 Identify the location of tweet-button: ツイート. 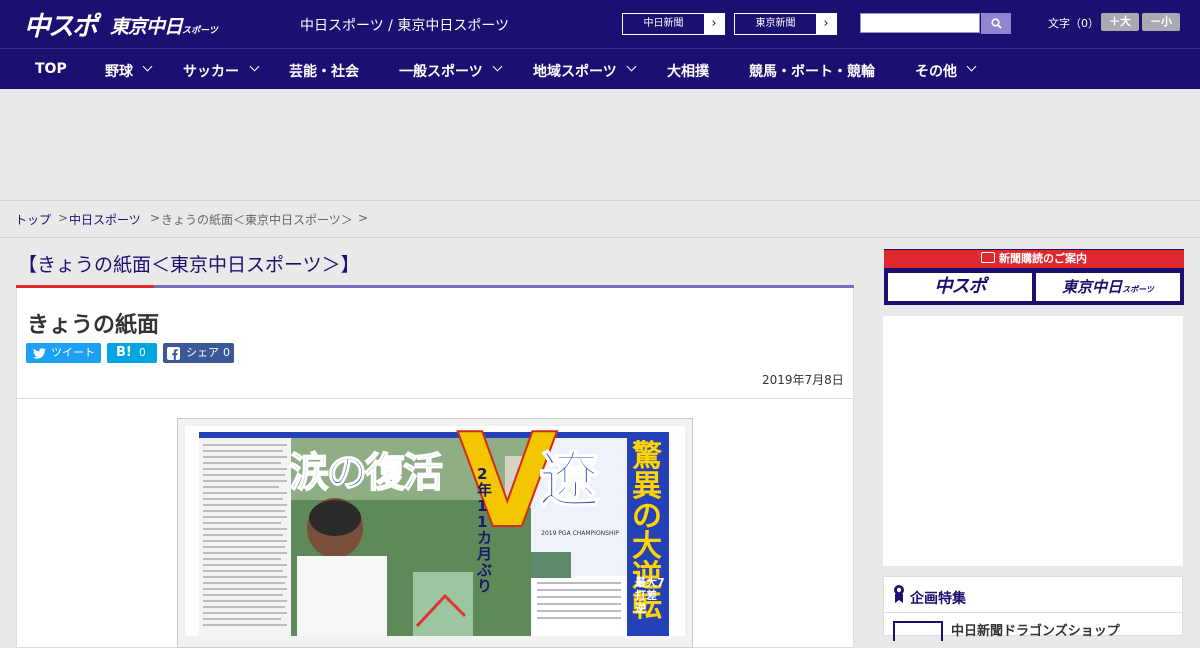
(63, 353).